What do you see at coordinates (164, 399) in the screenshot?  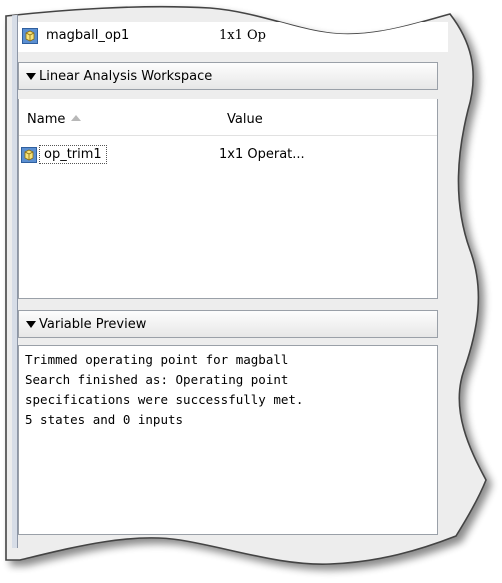 I see `preview-line: specifications were successfully met.` at bounding box center [164, 399].